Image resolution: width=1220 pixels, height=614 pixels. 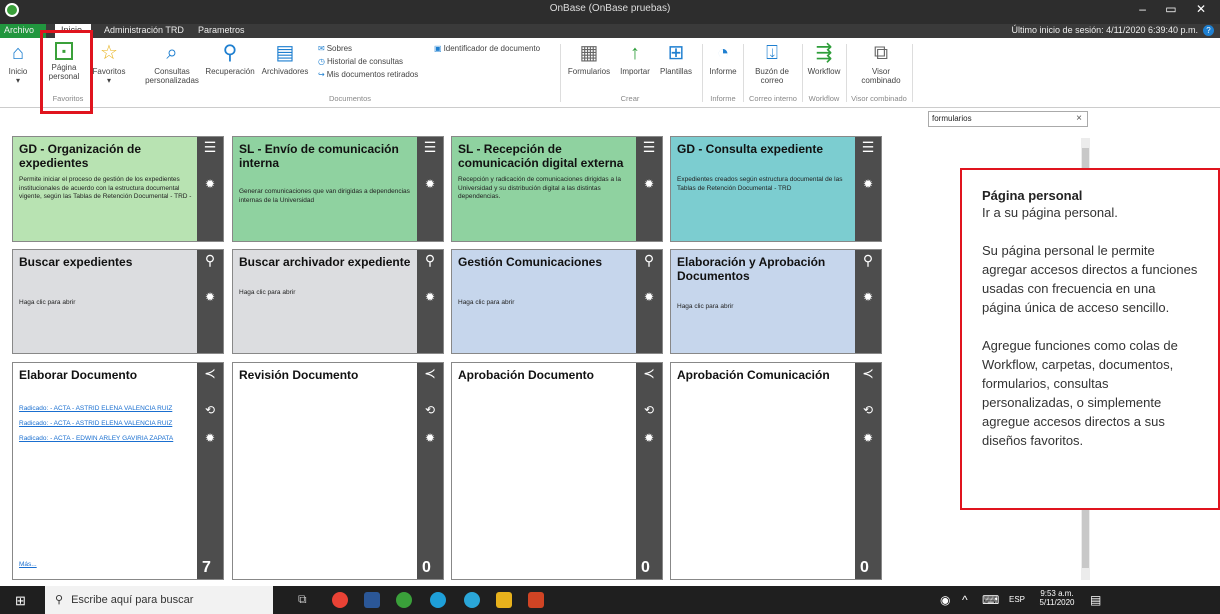 What do you see at coordinates (372, 600) in the screenshot?
I see `word-icon` at bounding box center [372, 600].